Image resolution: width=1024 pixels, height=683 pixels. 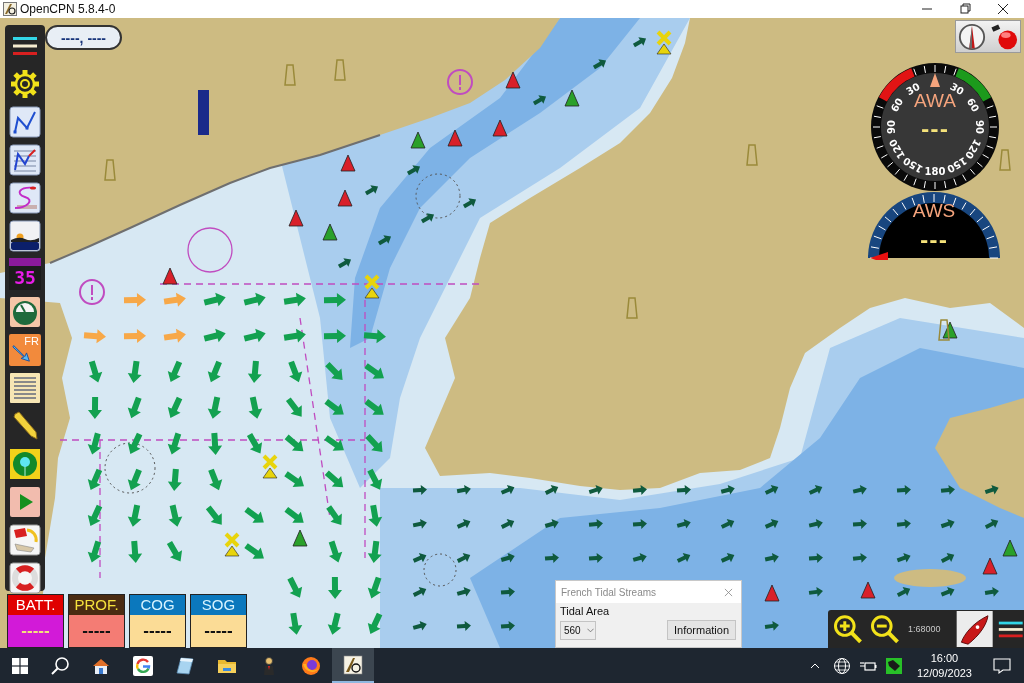 I want to click on settings-icon, so click(x=25, y=84).